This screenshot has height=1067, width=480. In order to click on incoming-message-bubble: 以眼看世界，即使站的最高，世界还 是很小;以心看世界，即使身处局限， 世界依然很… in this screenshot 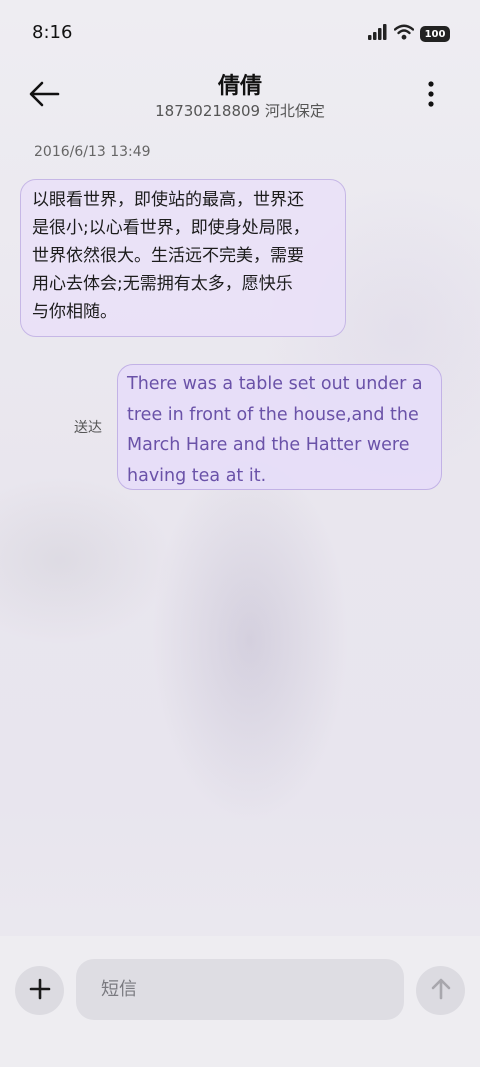, I will do `click(183, 258)`.